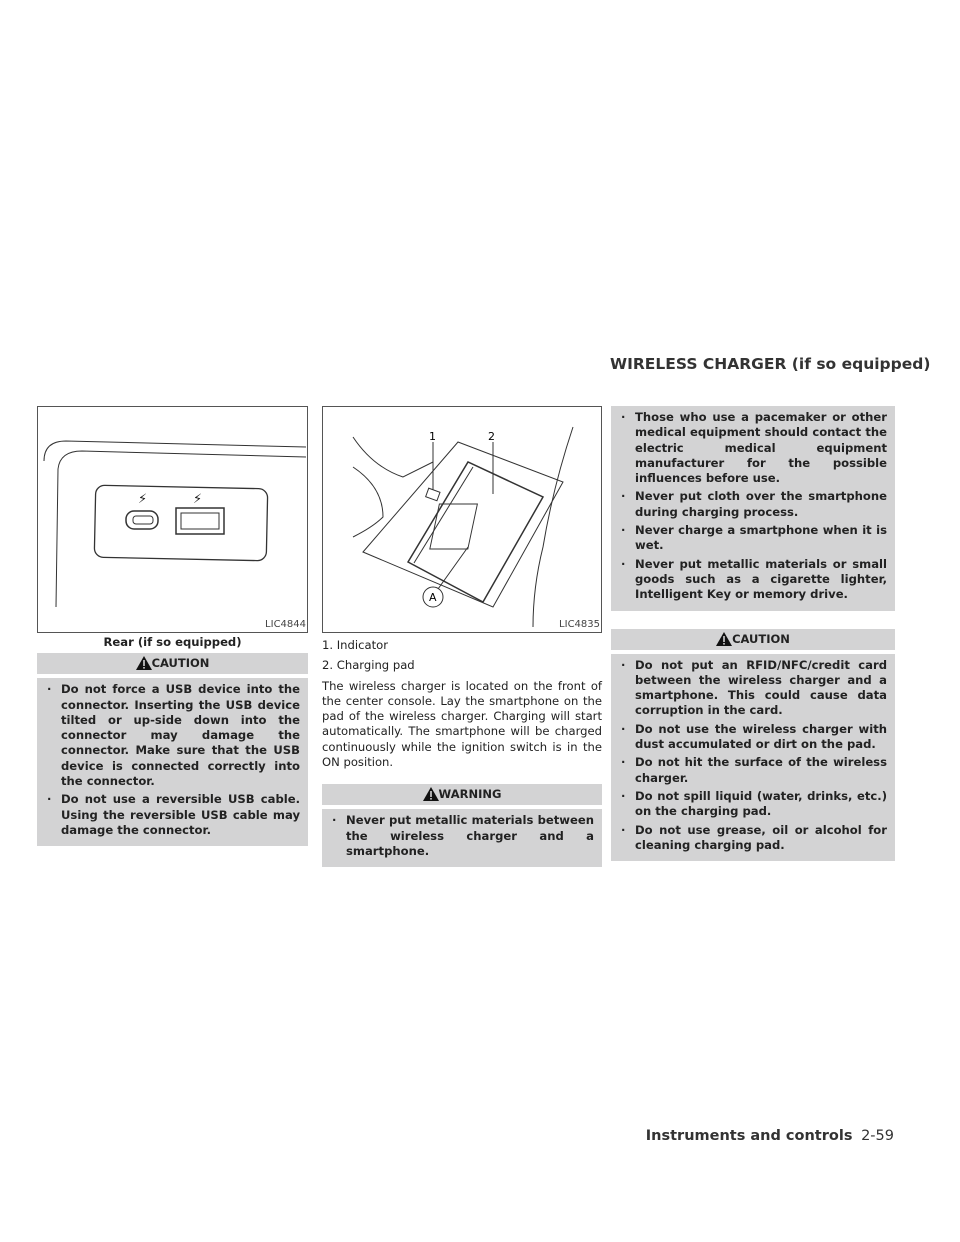  Describe the element at coordinates (175, 524) in the screenshot. I see `usb-connector-illustration: ⚡ ⚡` at that location.